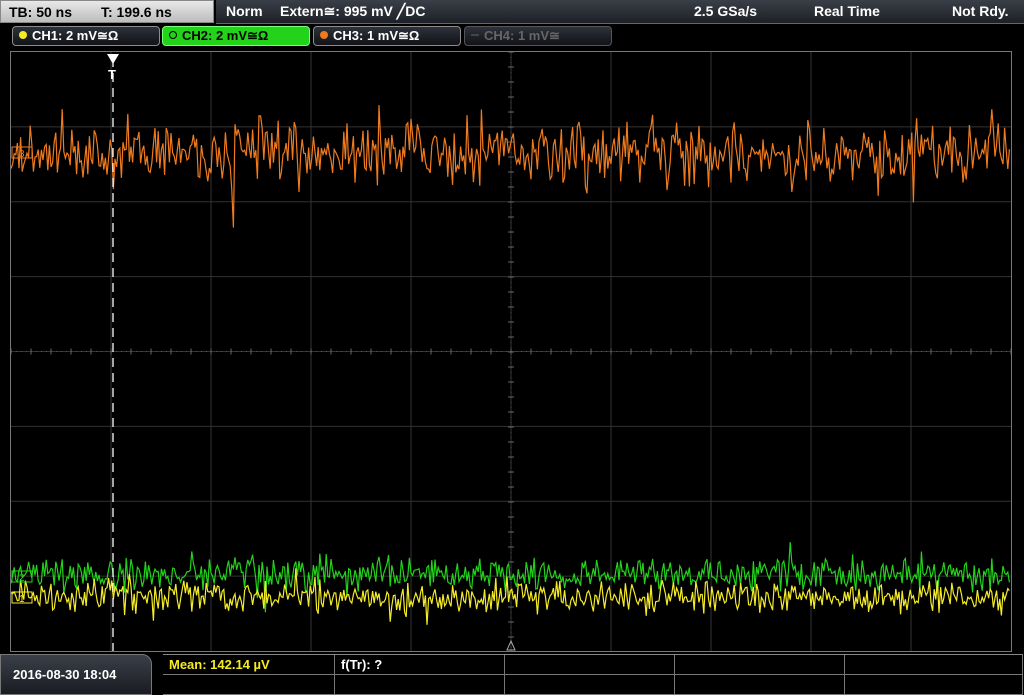 Image resolution: width=1024 pixels, height=695 pixels. I want to click on trigger-source: Extern≅: 995 mV ╱DC, so click(353, 11).